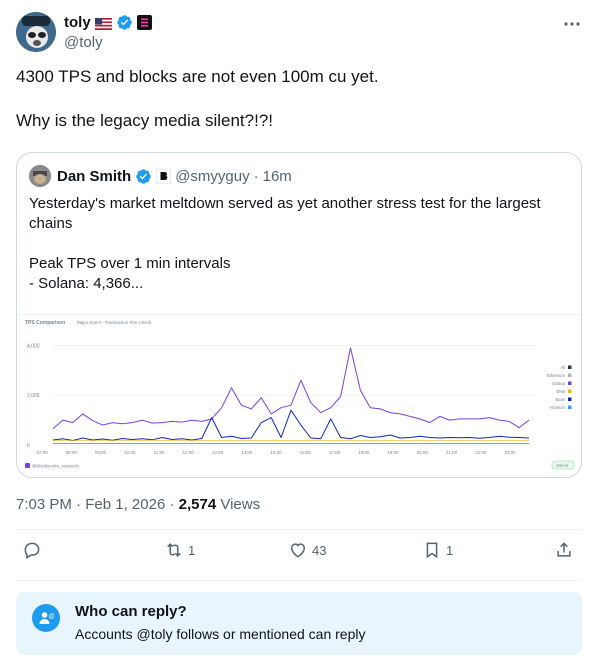 This screenshot has height=671, width=598. I want to click on x-tick-label: 12:00, so click(189, 452).